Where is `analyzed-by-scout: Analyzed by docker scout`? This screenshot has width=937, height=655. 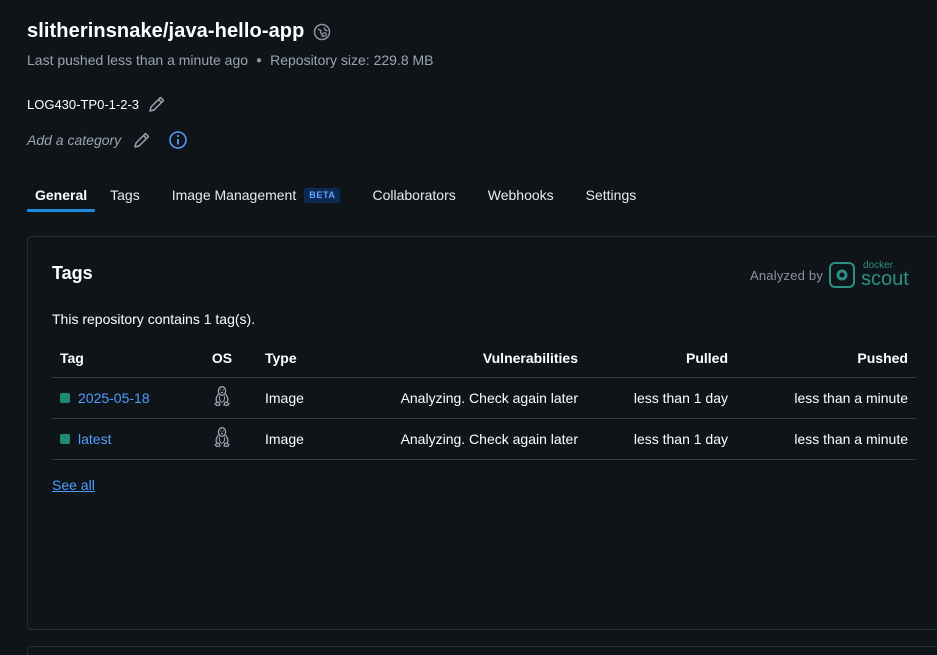
analyzed-by-scout: Analyzed by docker scout is located at coordinates (829, 275).